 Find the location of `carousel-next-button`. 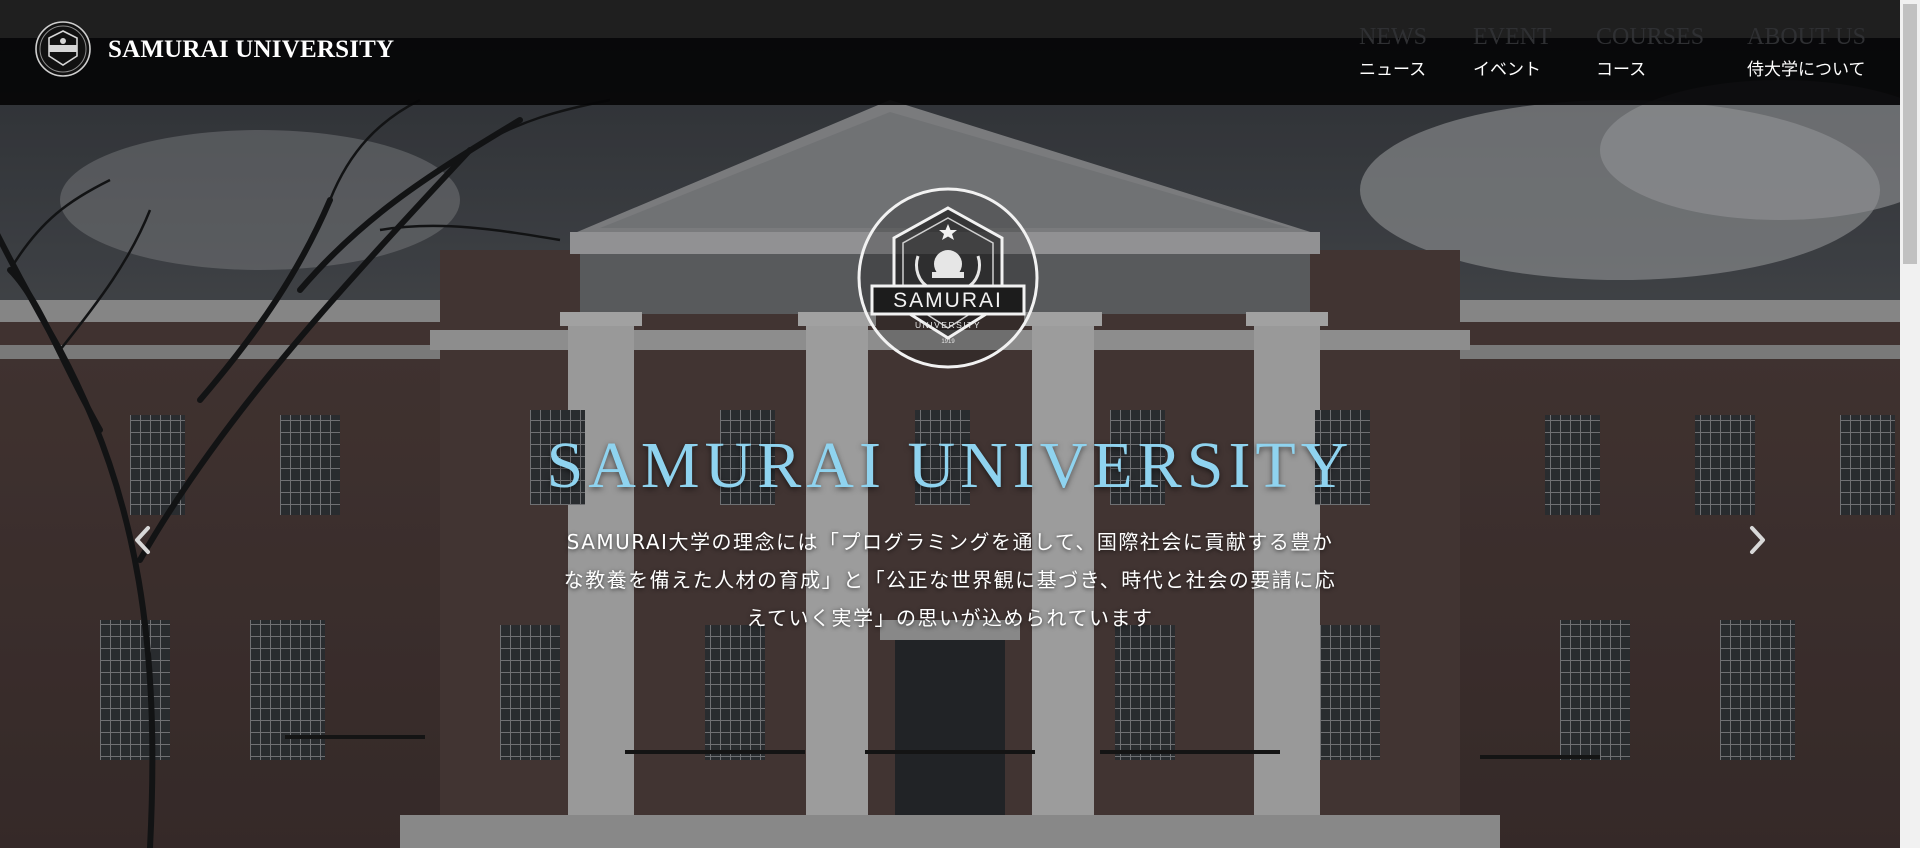

carousel-next-button is located at coordinates (1757, 540).